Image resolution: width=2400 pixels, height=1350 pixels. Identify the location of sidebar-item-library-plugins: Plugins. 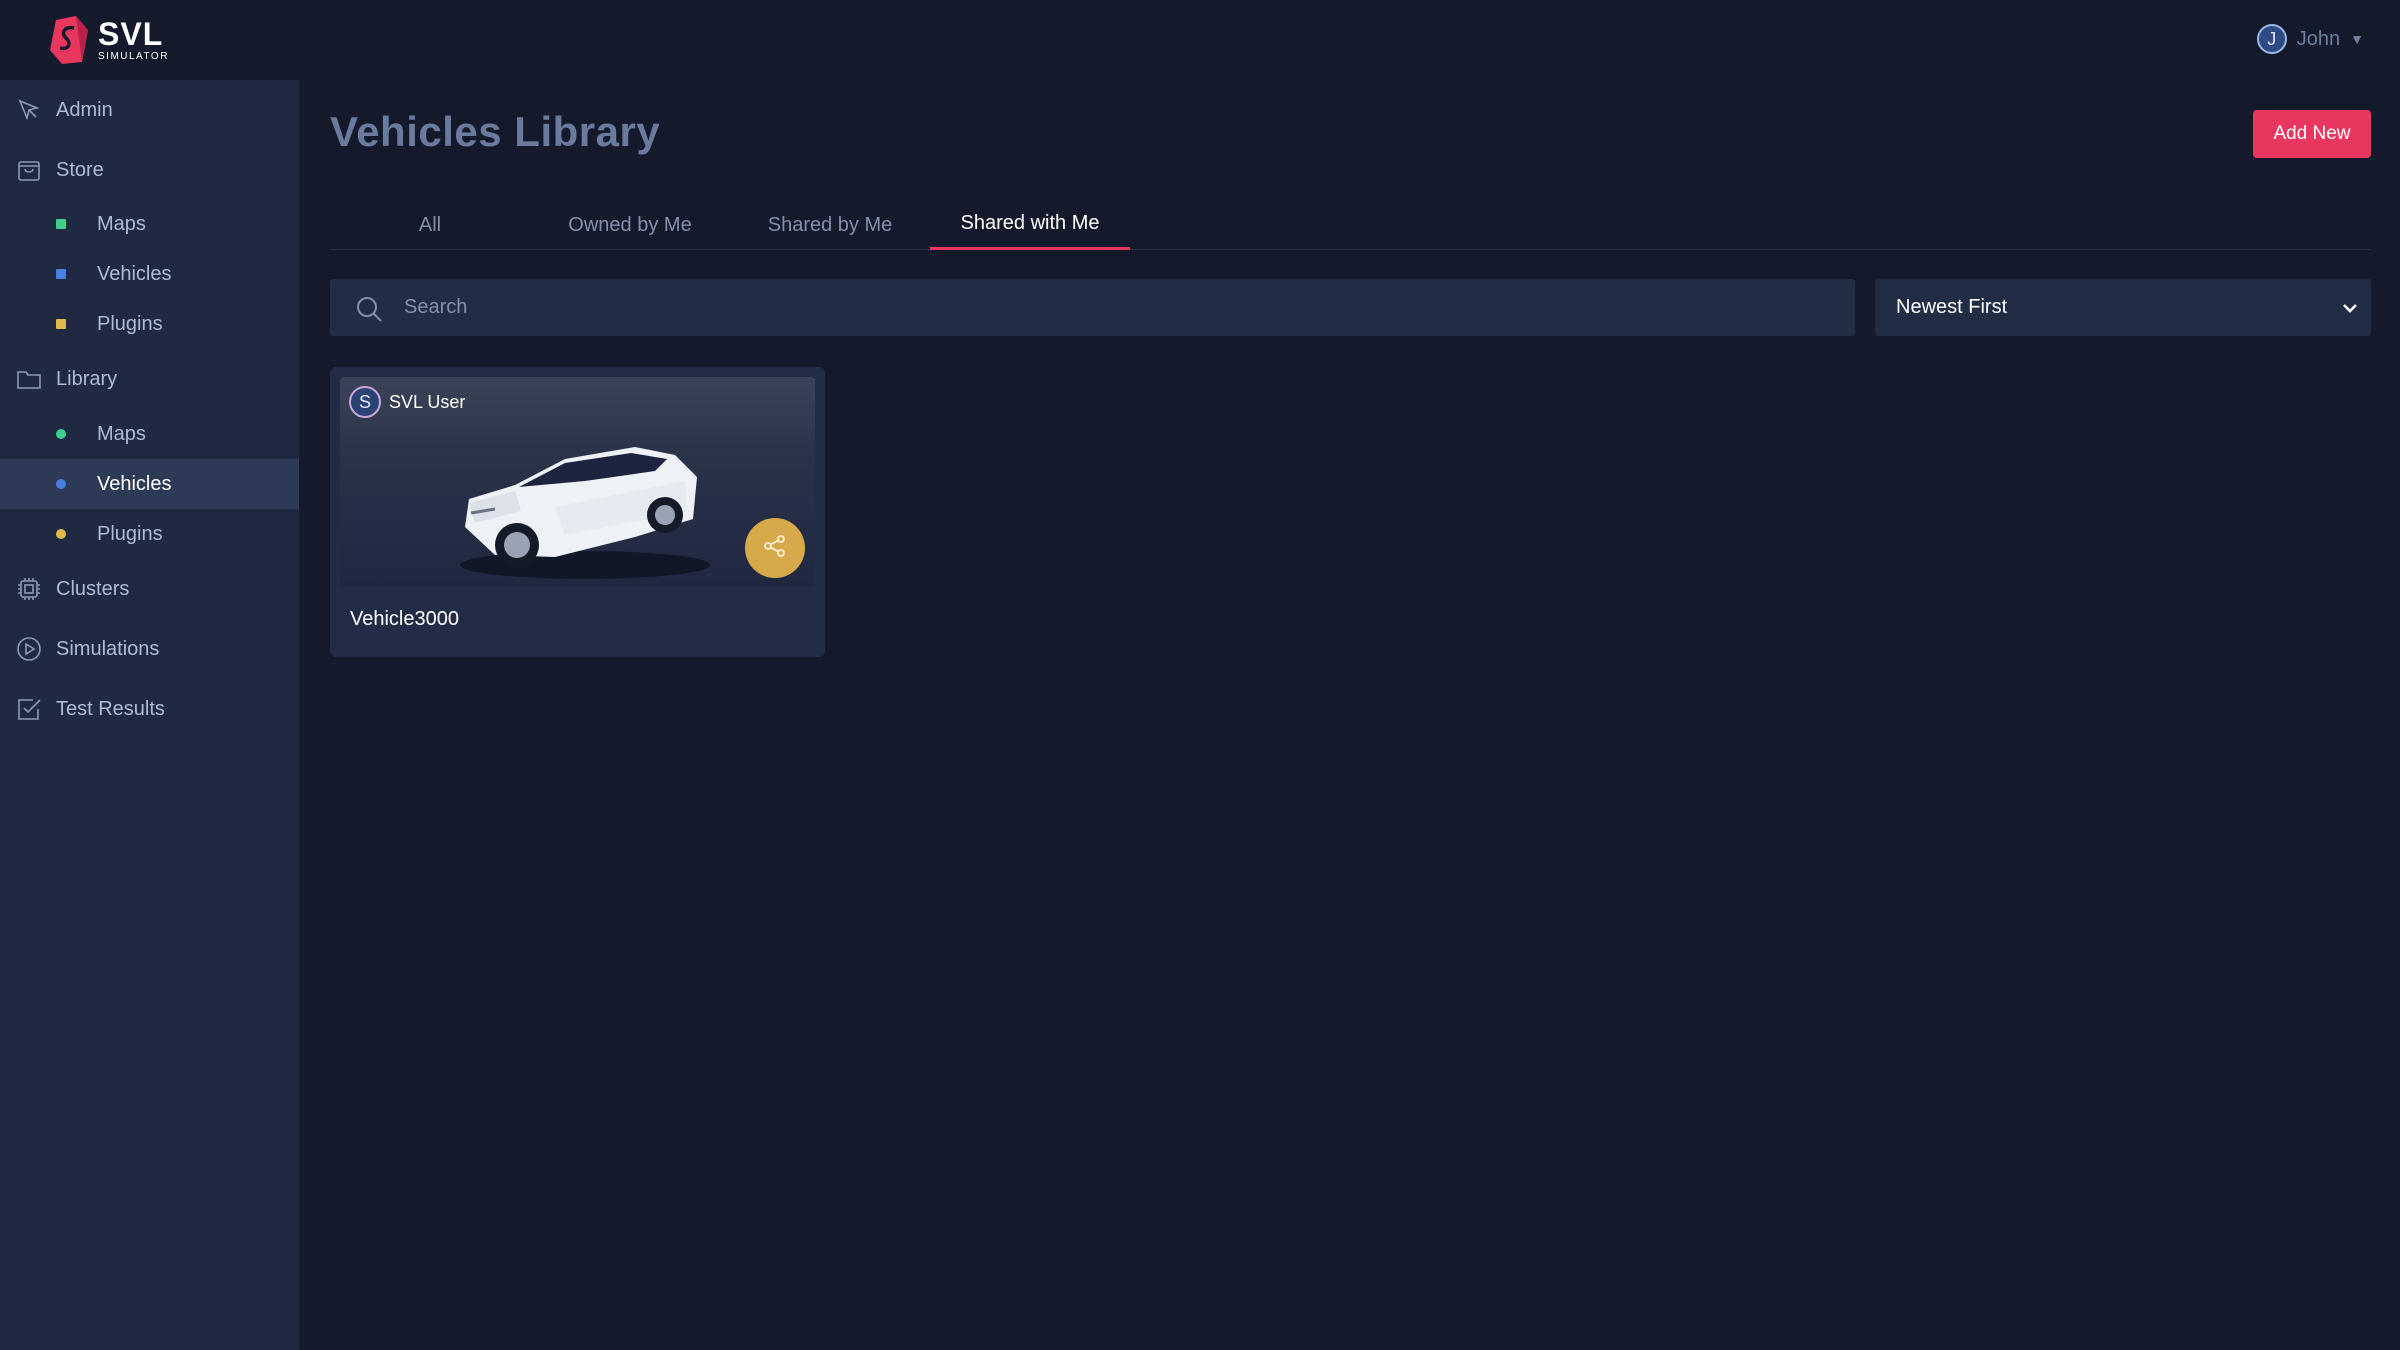
(149, 534).